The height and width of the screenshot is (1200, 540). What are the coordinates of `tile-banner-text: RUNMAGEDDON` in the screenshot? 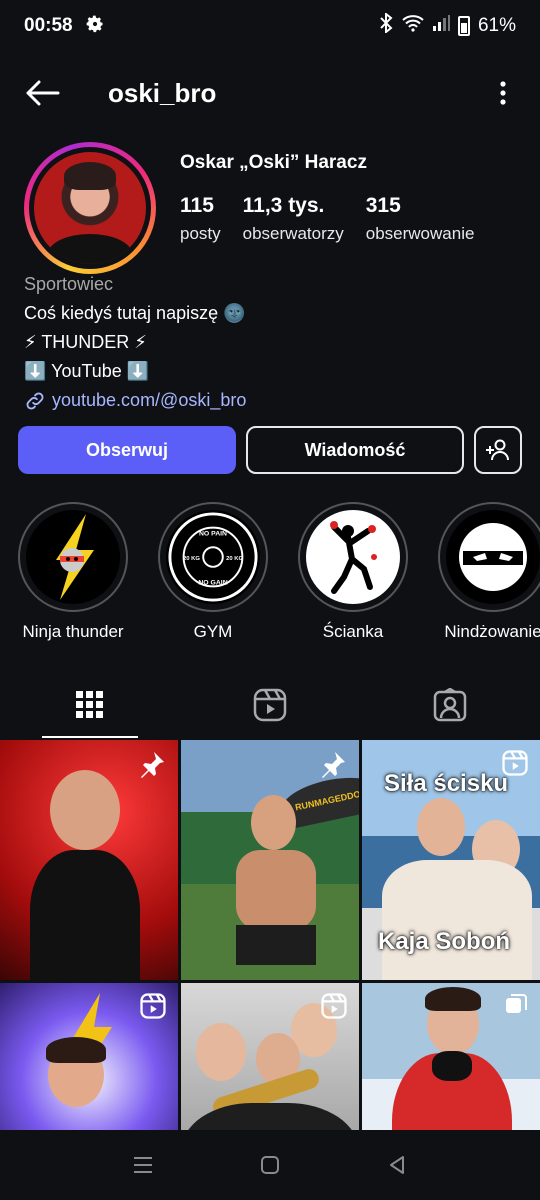 It's located at (326, 800).